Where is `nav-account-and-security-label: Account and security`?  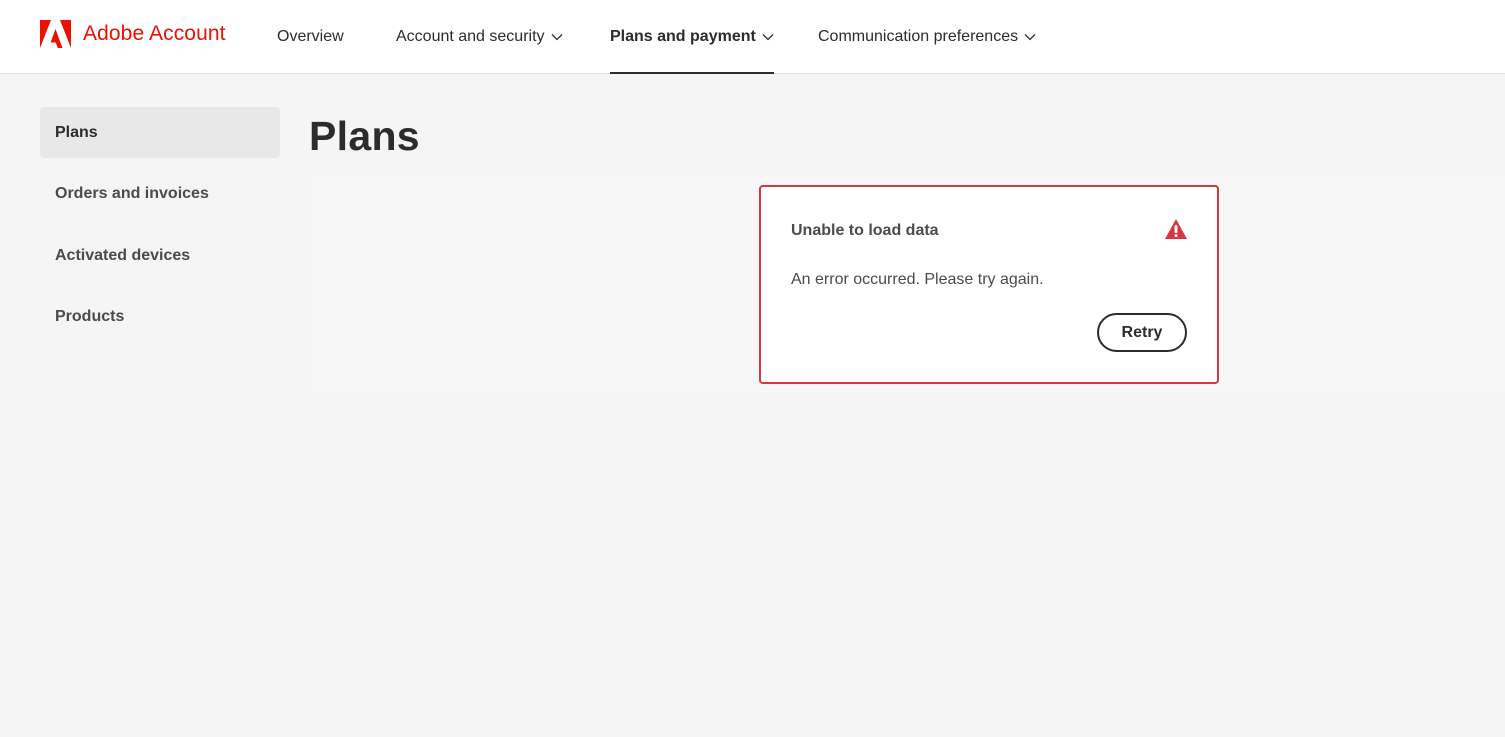 nav-account-and-security-label: Account and security is located at coordinates (470, 36).